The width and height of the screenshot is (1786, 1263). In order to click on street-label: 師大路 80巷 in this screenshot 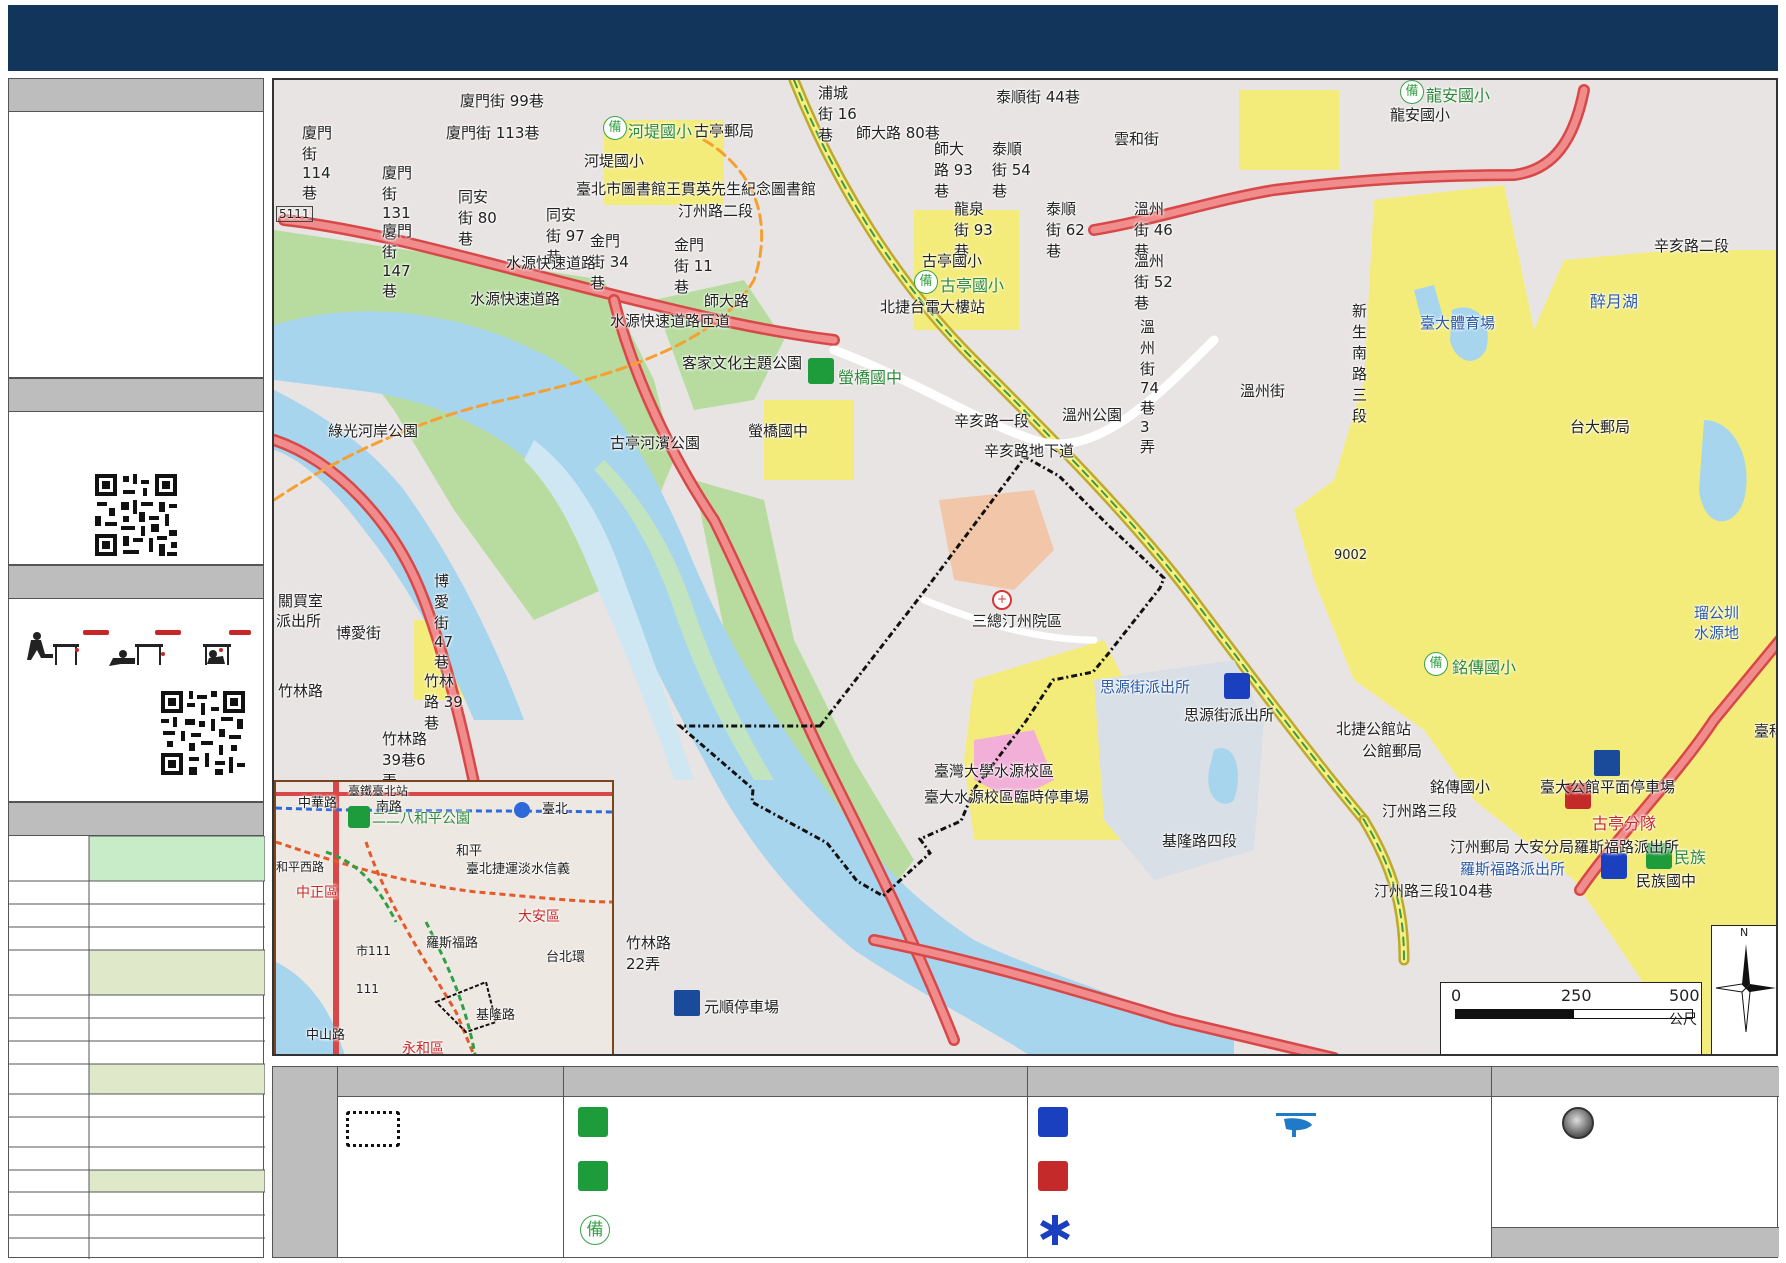, I will do `click(898, 133)`.